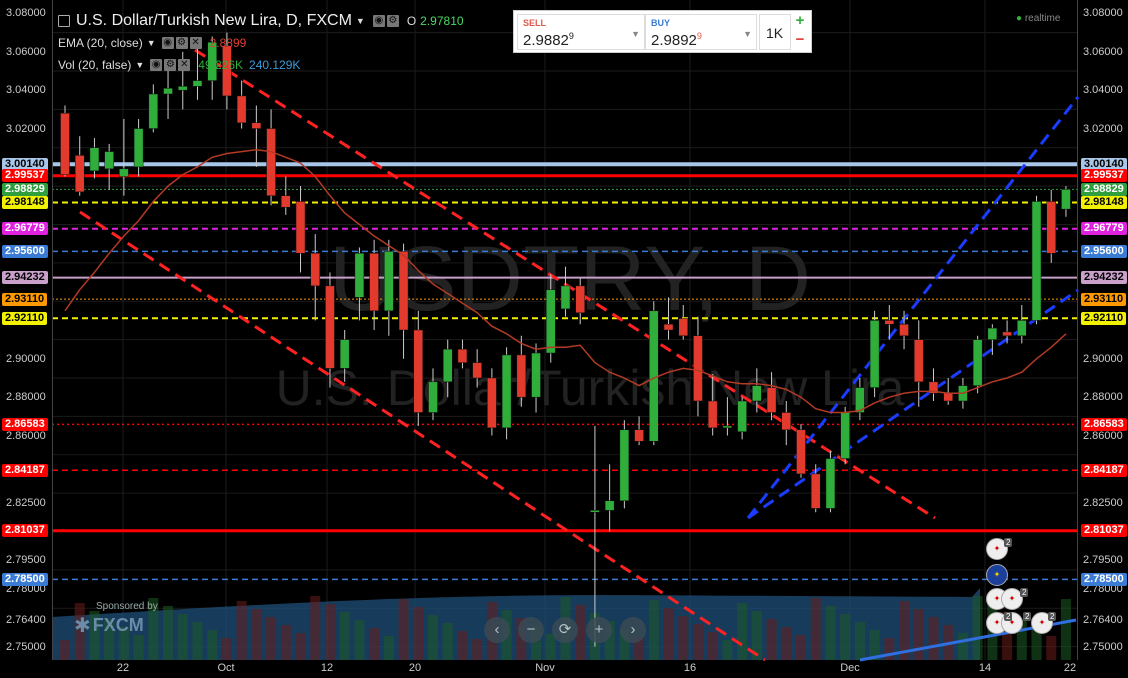 Image resolution: width=1128 pixels, height=678 pixels. Describe the element at coordinates (25, 531) in the screenshot. I see `price-level-tag: 2.81037` at that location.